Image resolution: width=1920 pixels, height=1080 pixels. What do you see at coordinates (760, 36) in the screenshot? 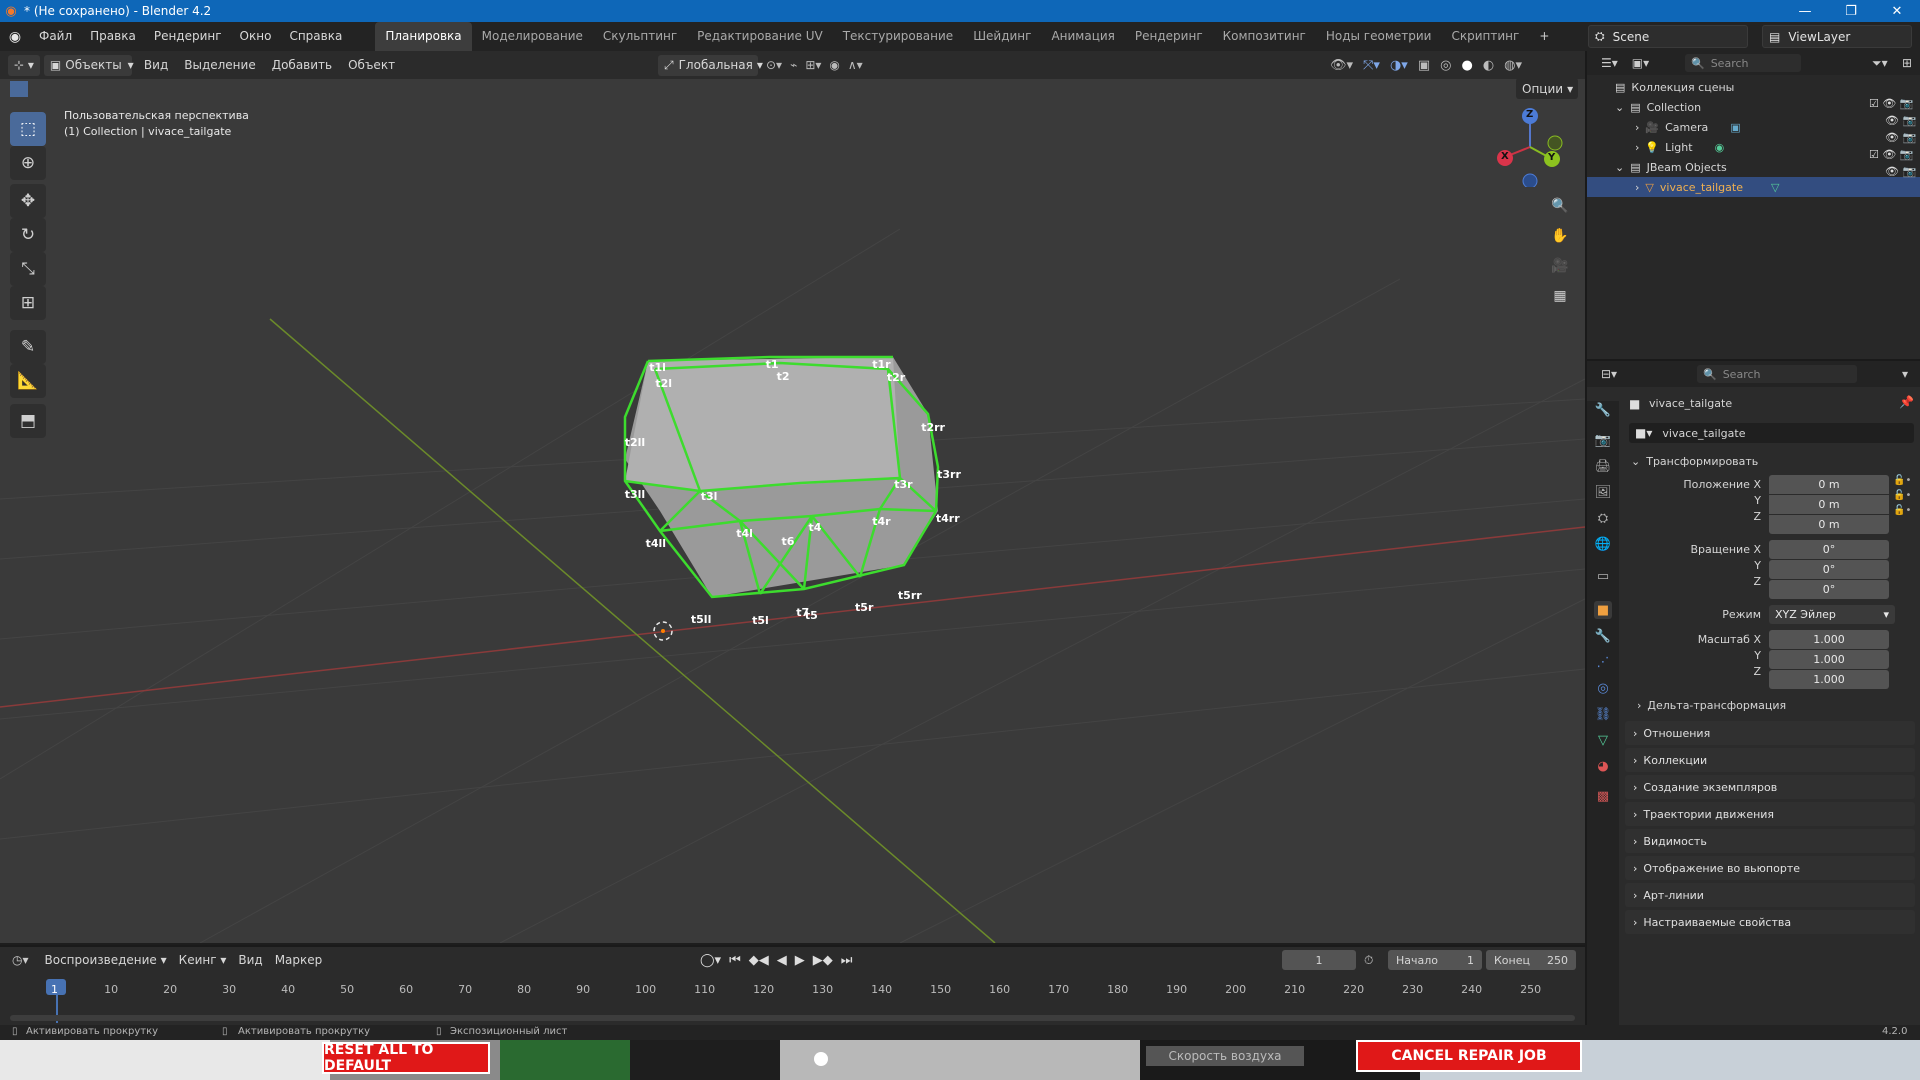
I see `tab-uv-editing: Редактирование UV` at bounding box center [760, 36].